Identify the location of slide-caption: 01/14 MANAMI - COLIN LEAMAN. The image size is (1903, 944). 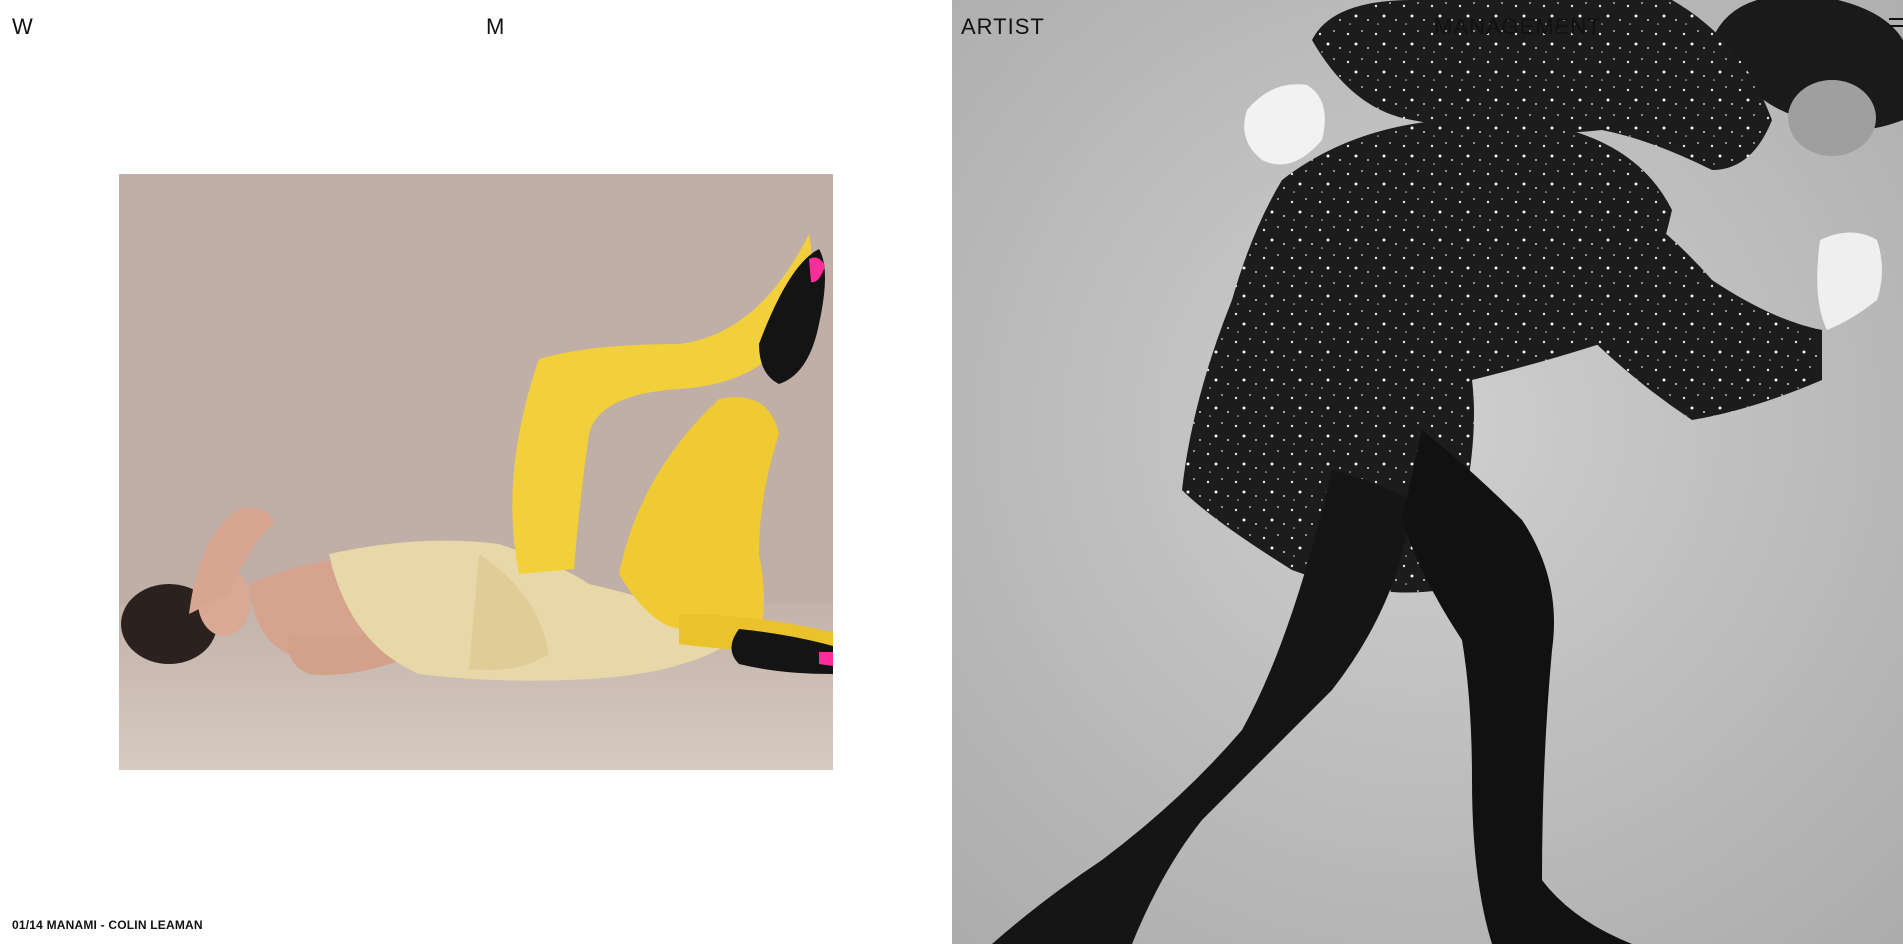
(107, 925).